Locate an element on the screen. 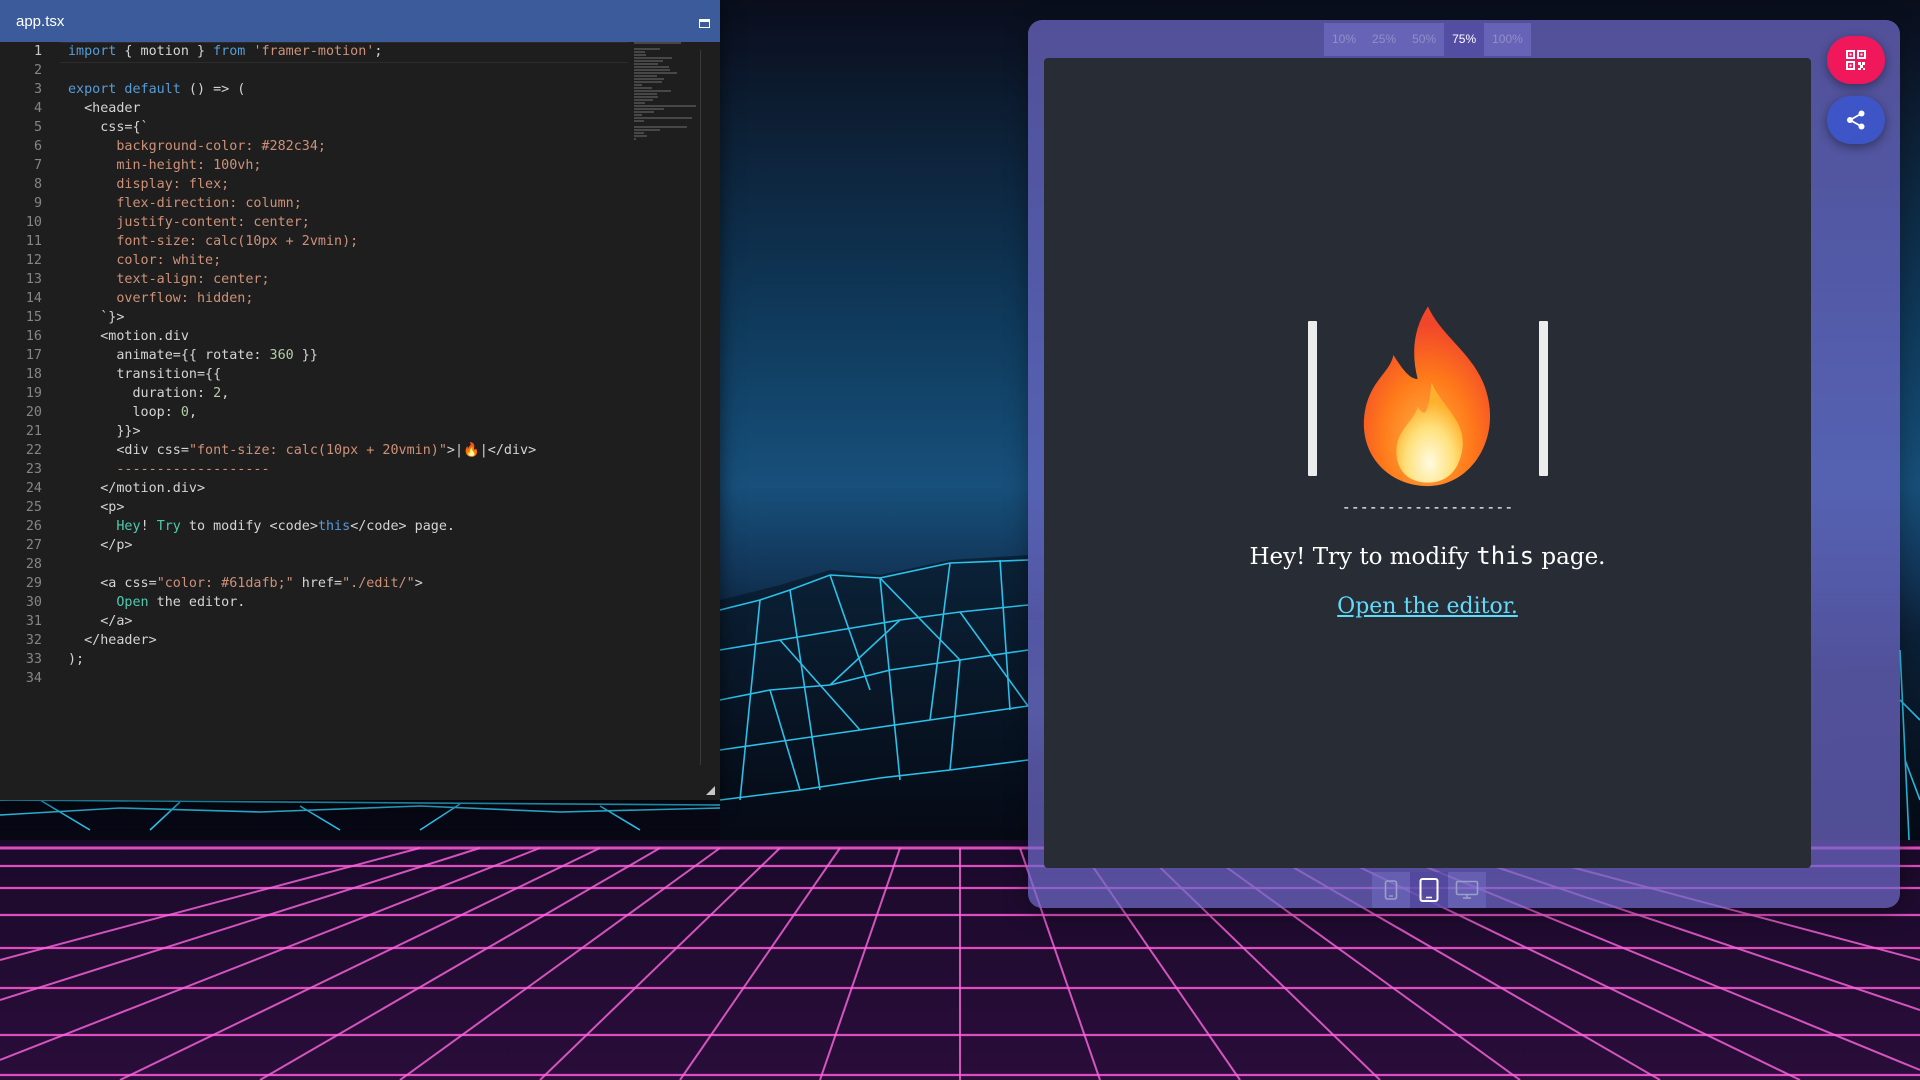 This screenshot has width=1920, height=1080. code-line: 6 background-color: #282c34; is located at coordinates (350, 146).